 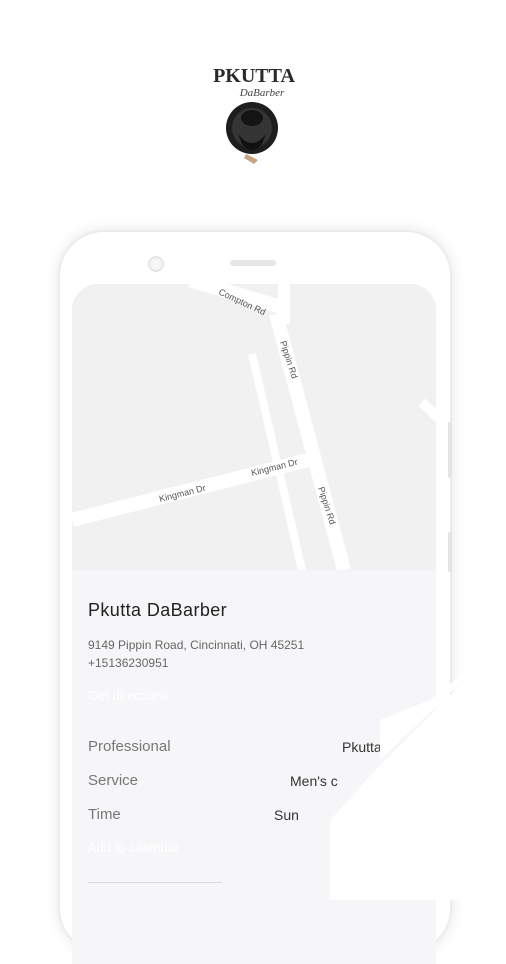 I want to click on phone-camera, so click(x=156, y=264).